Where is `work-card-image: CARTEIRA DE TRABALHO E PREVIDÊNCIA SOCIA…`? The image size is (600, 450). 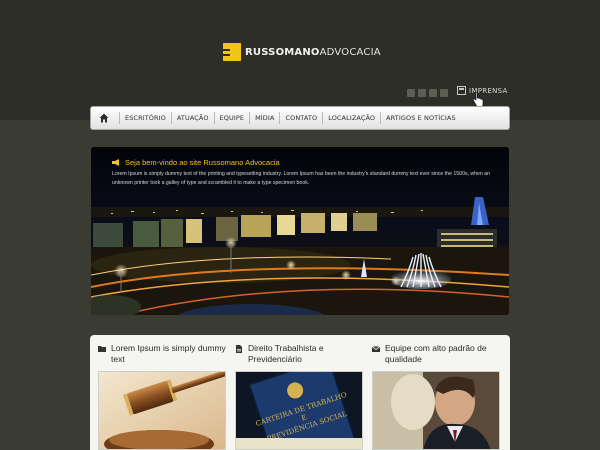 work-card-image: CARTEIRA DE TRABALHO E PREVIDÊNCIA SOCIA… is located at coordinates (299, 410).